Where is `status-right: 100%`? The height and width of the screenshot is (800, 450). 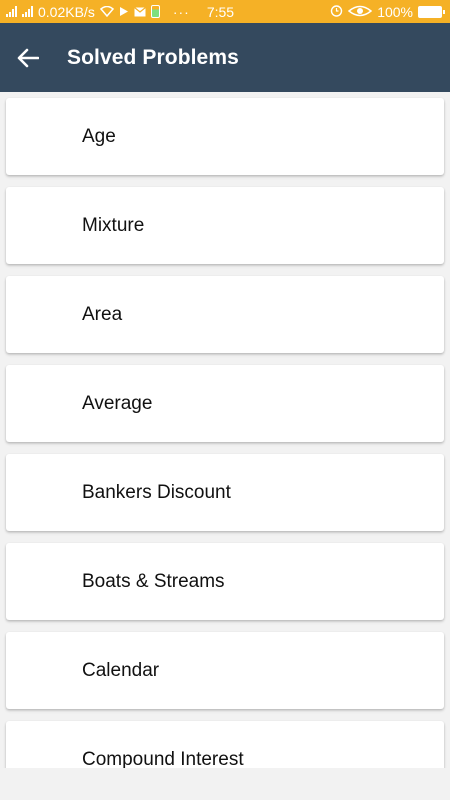 status-right: 100% is located at coordinates (387, 11).